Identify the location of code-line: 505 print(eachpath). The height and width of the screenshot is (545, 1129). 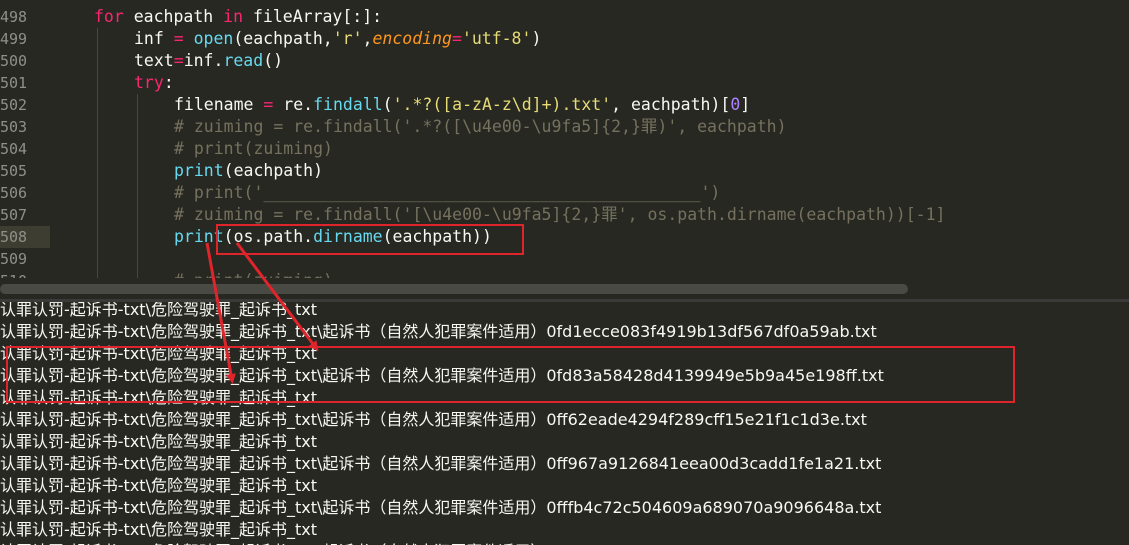
(564, 171).